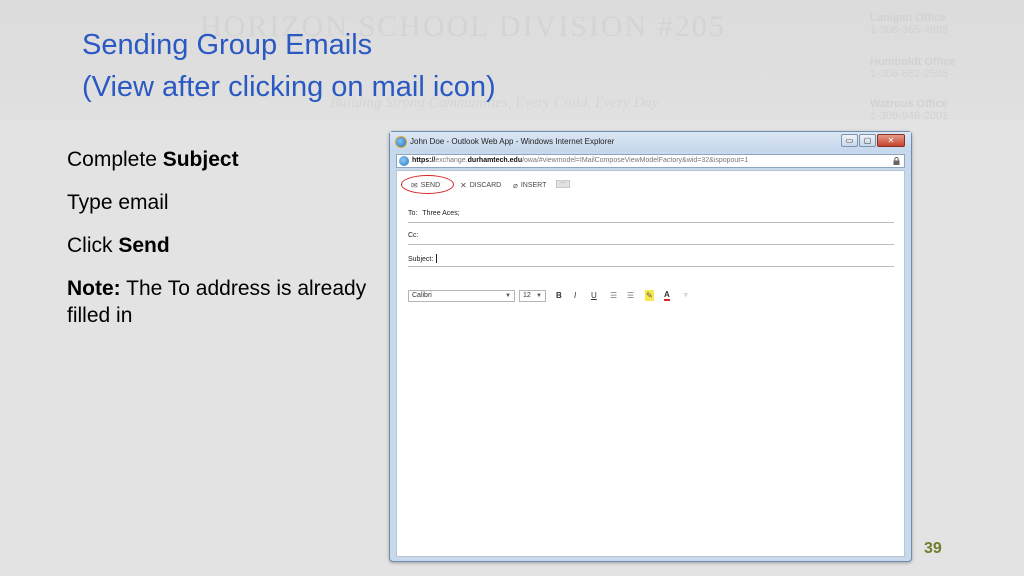 This screenshot has width=1024, height=576. I want to click on office-name: Lanigan Office, so click(908, 18).